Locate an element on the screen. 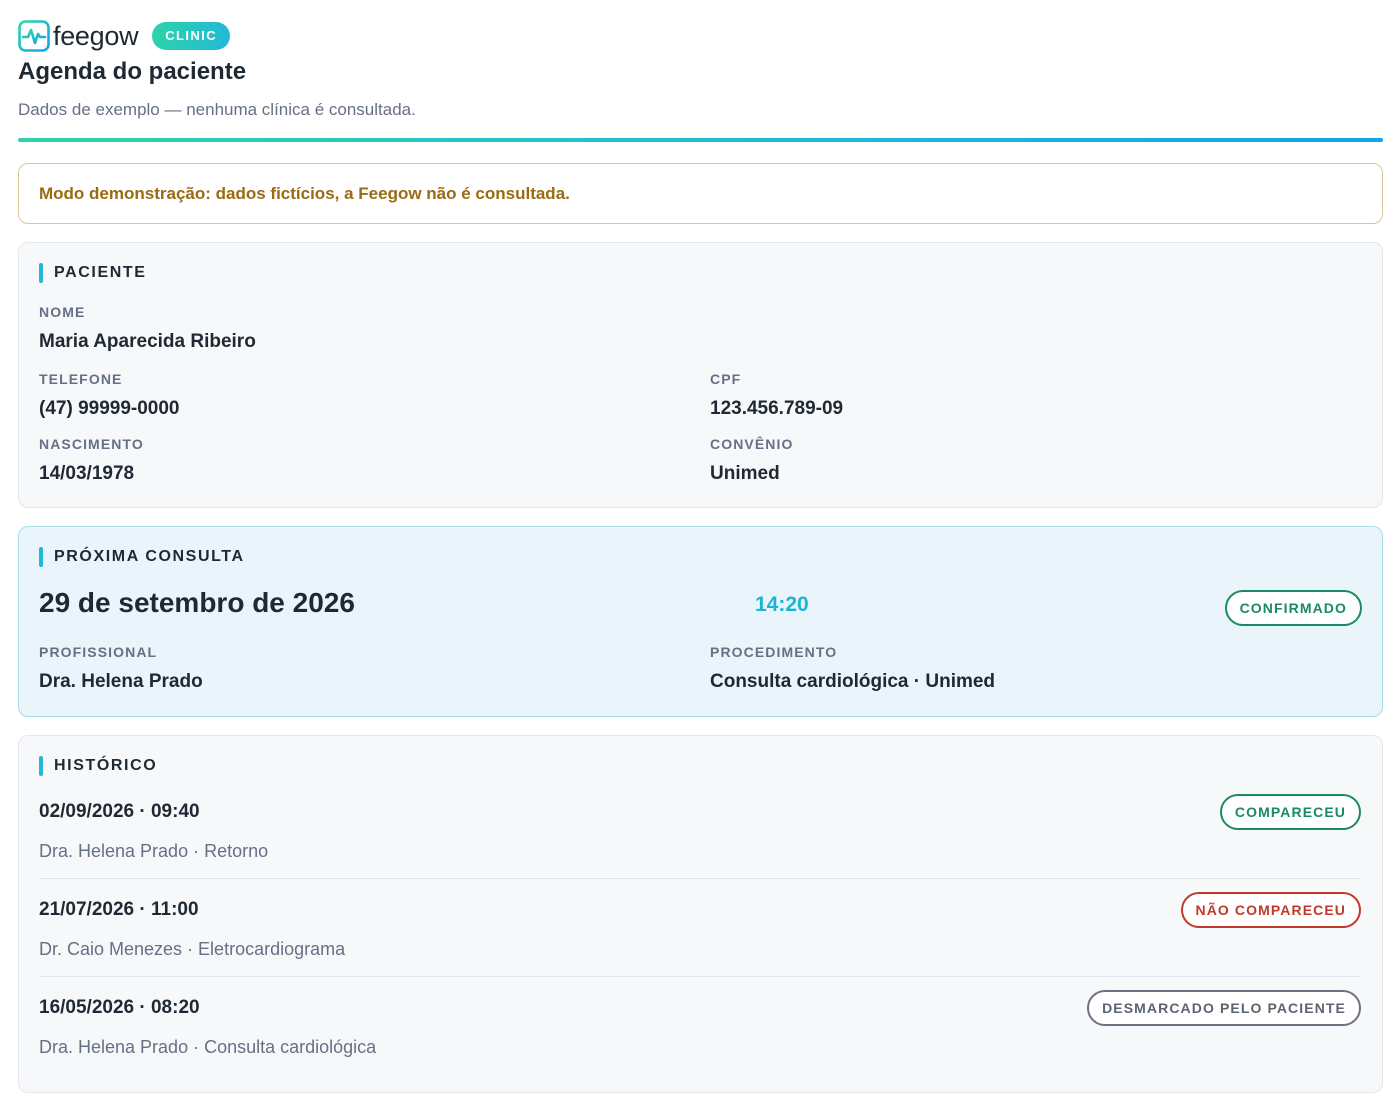  next-appointment-section-header: PRÓXIMA CONSULTA is located at coordinates (142, 557).